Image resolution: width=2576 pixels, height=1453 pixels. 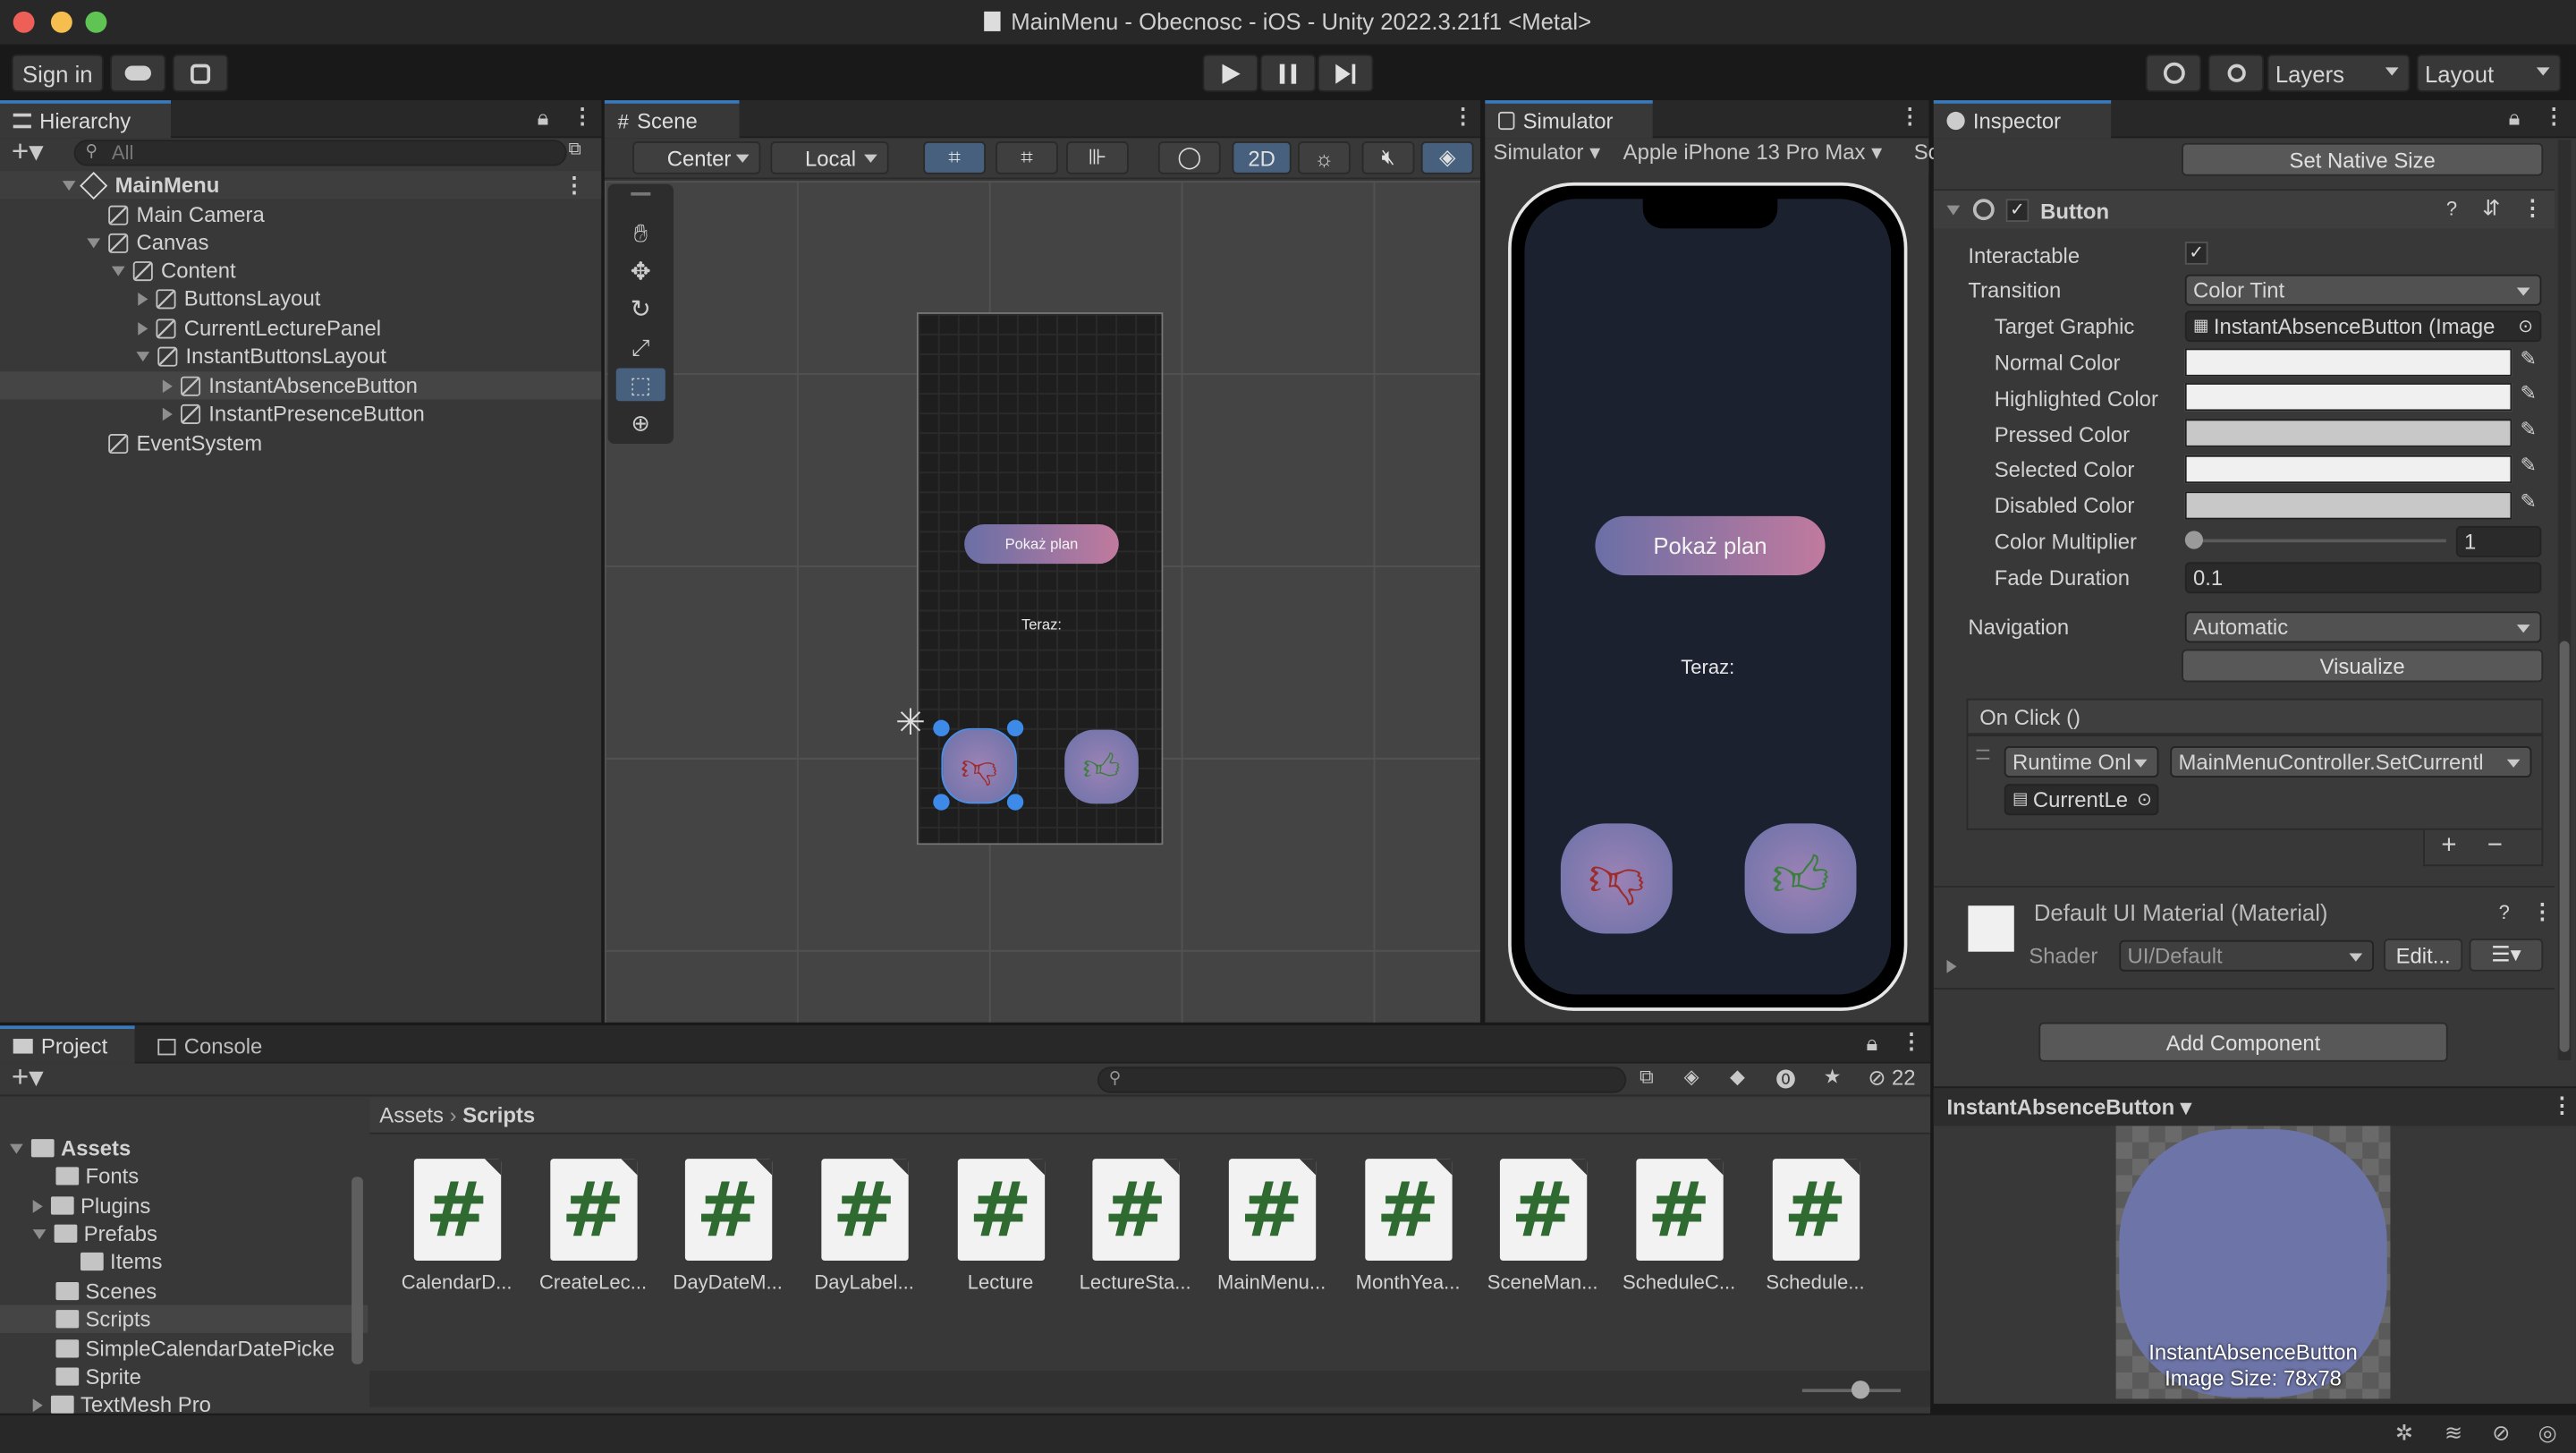 What do you see at coordinates (2506, 955) in the screenshot?
I see `shader-menu-dropdown: ☰▾` at bounding box center [2506, 955].